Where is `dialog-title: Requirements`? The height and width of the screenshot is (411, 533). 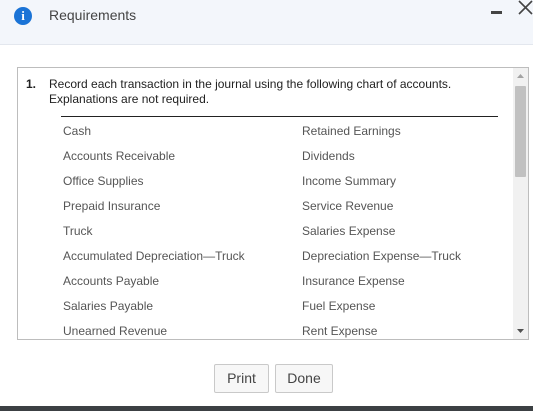 dialog-title: Requirements is located at coordinates (93, 15).